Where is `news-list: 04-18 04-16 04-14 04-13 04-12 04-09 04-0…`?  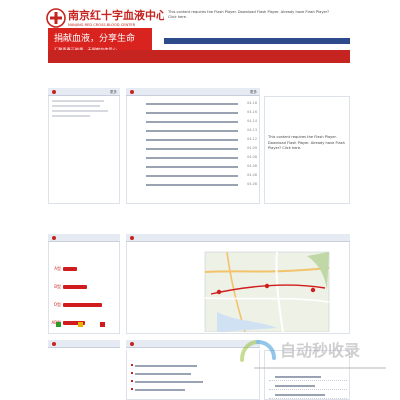 news-list: 04-18 04-16 04-14 04-13 04-12 04-09 04-0… is located at coordinates (193, 150).